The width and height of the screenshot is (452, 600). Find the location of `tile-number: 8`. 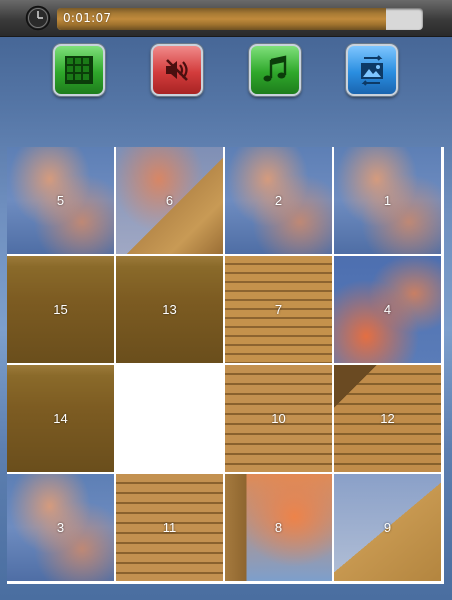

tile-number: 8 is located at coordinates (278, 527).